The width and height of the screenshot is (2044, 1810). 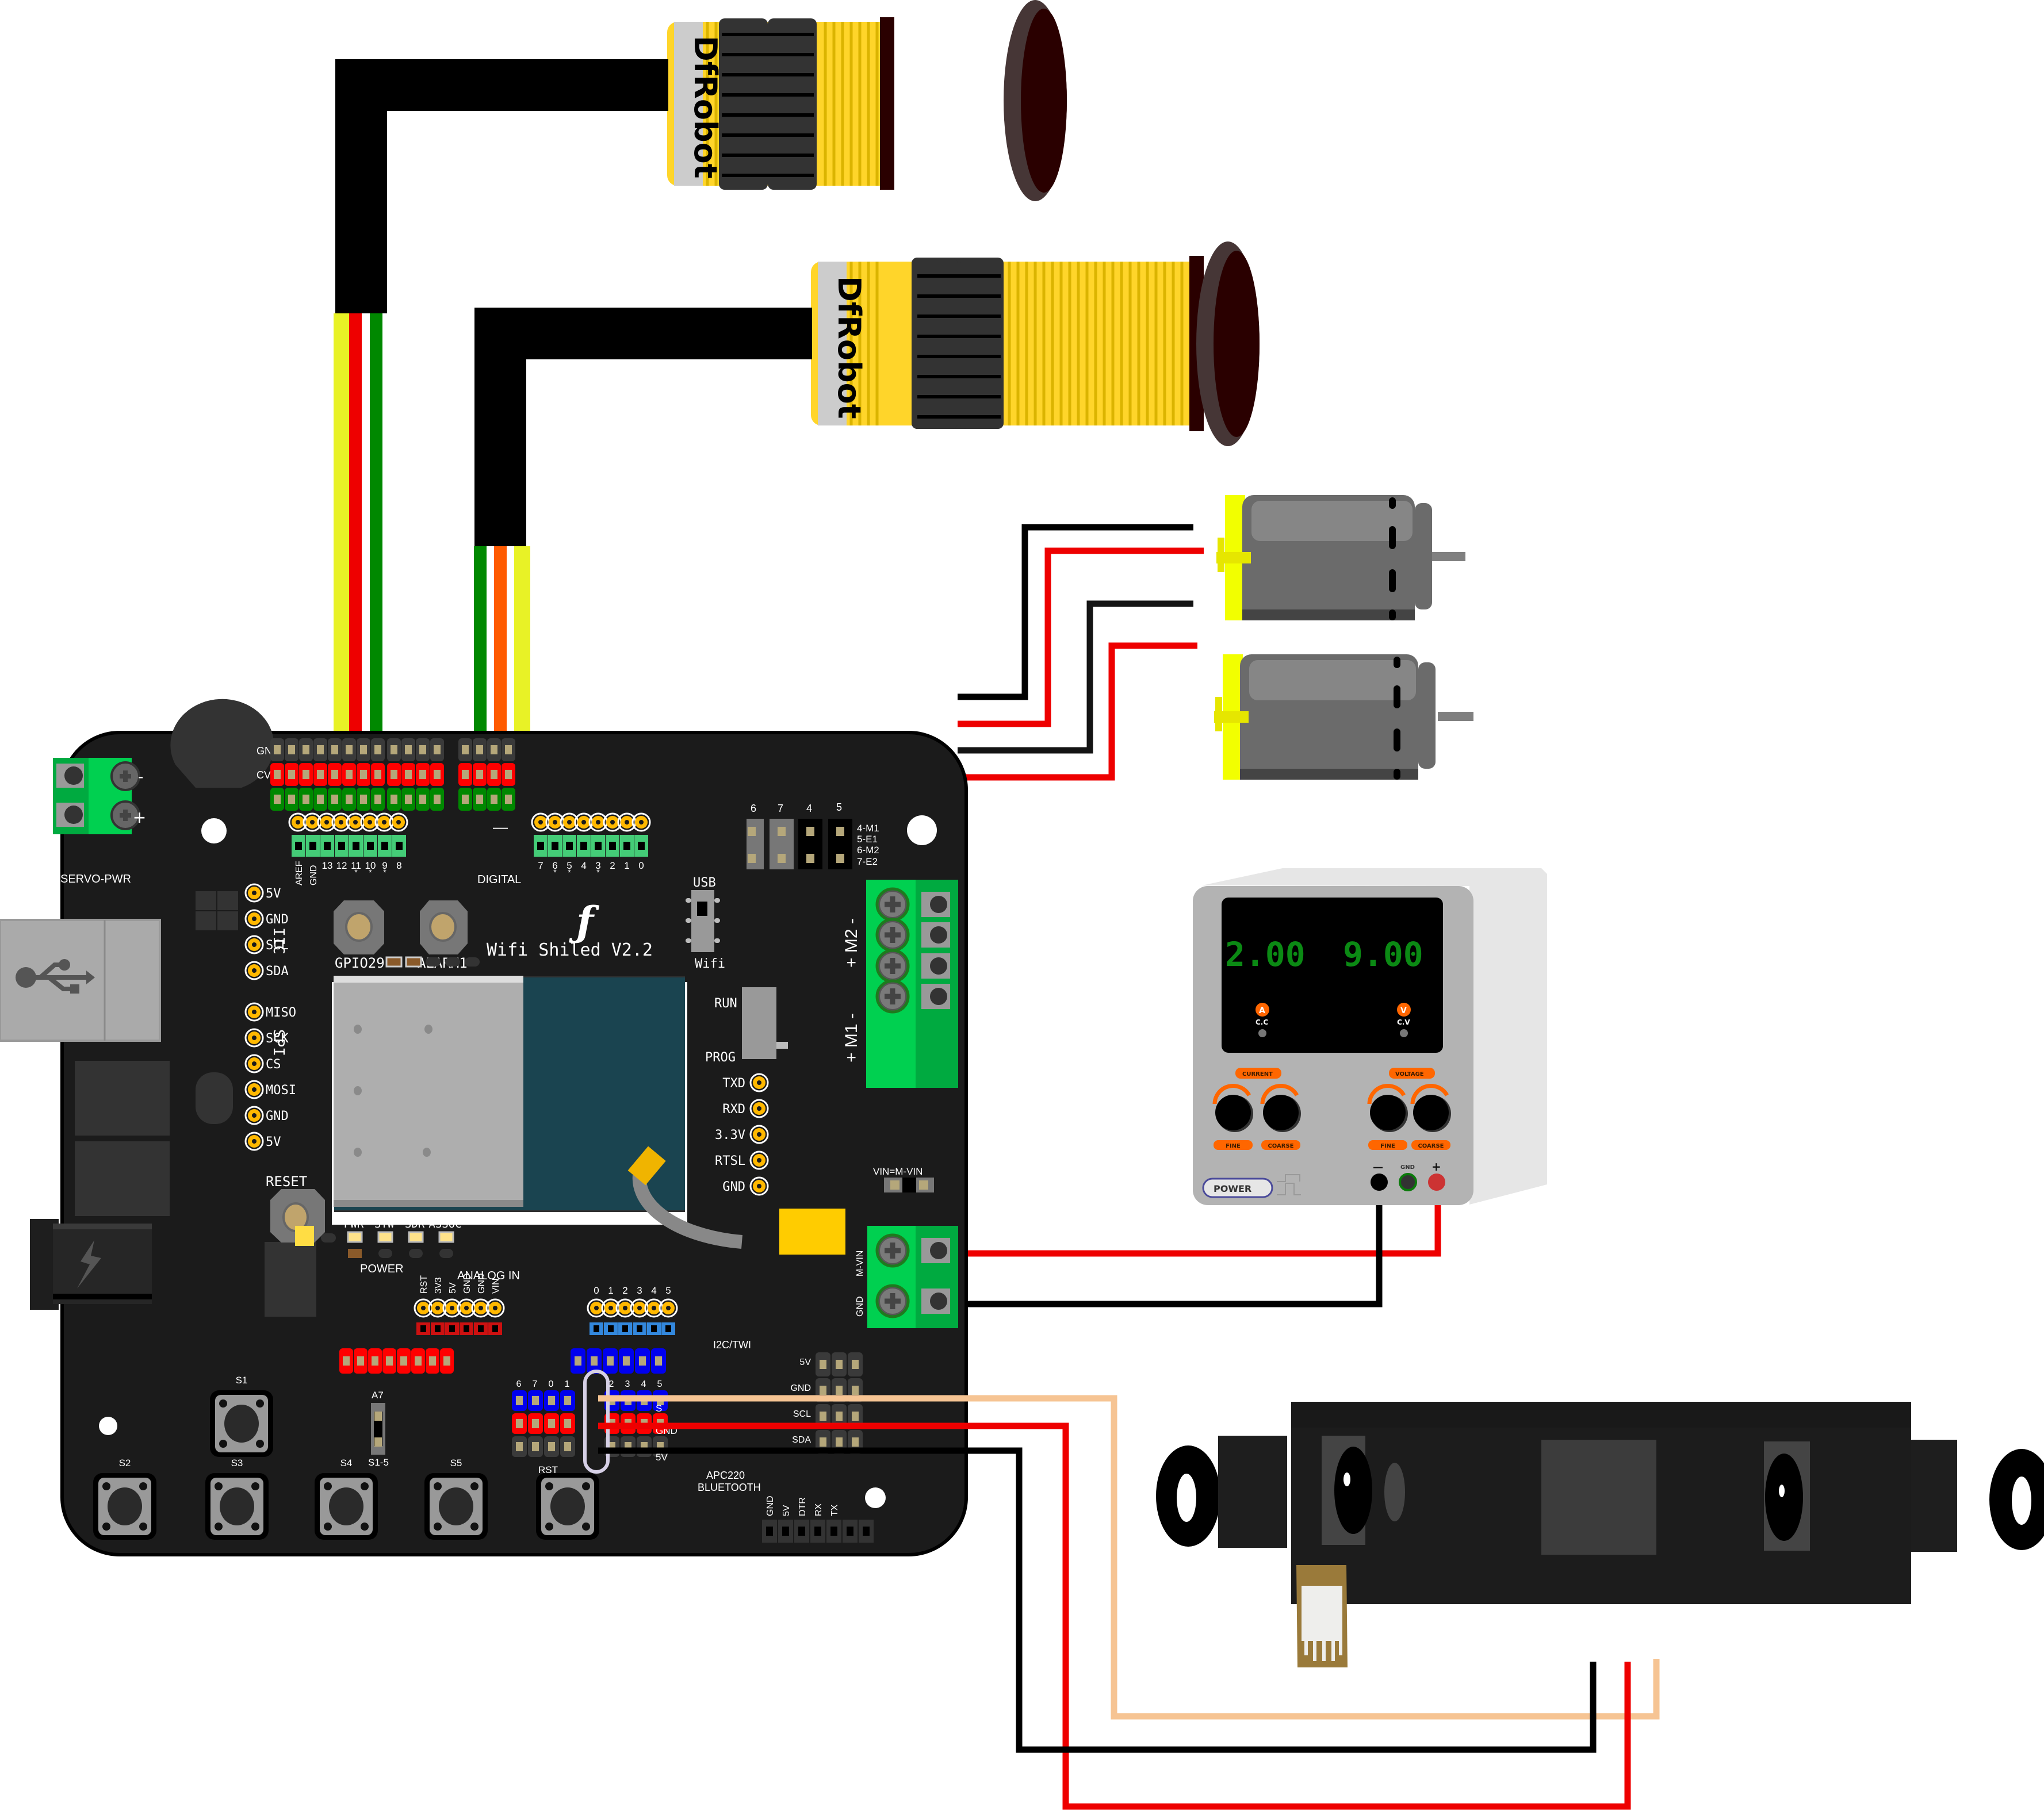 What do you see at coordinates (759, 1186) in the screenshot?
I see `uart-pin-gnd` at bounding box center [759, 1186].